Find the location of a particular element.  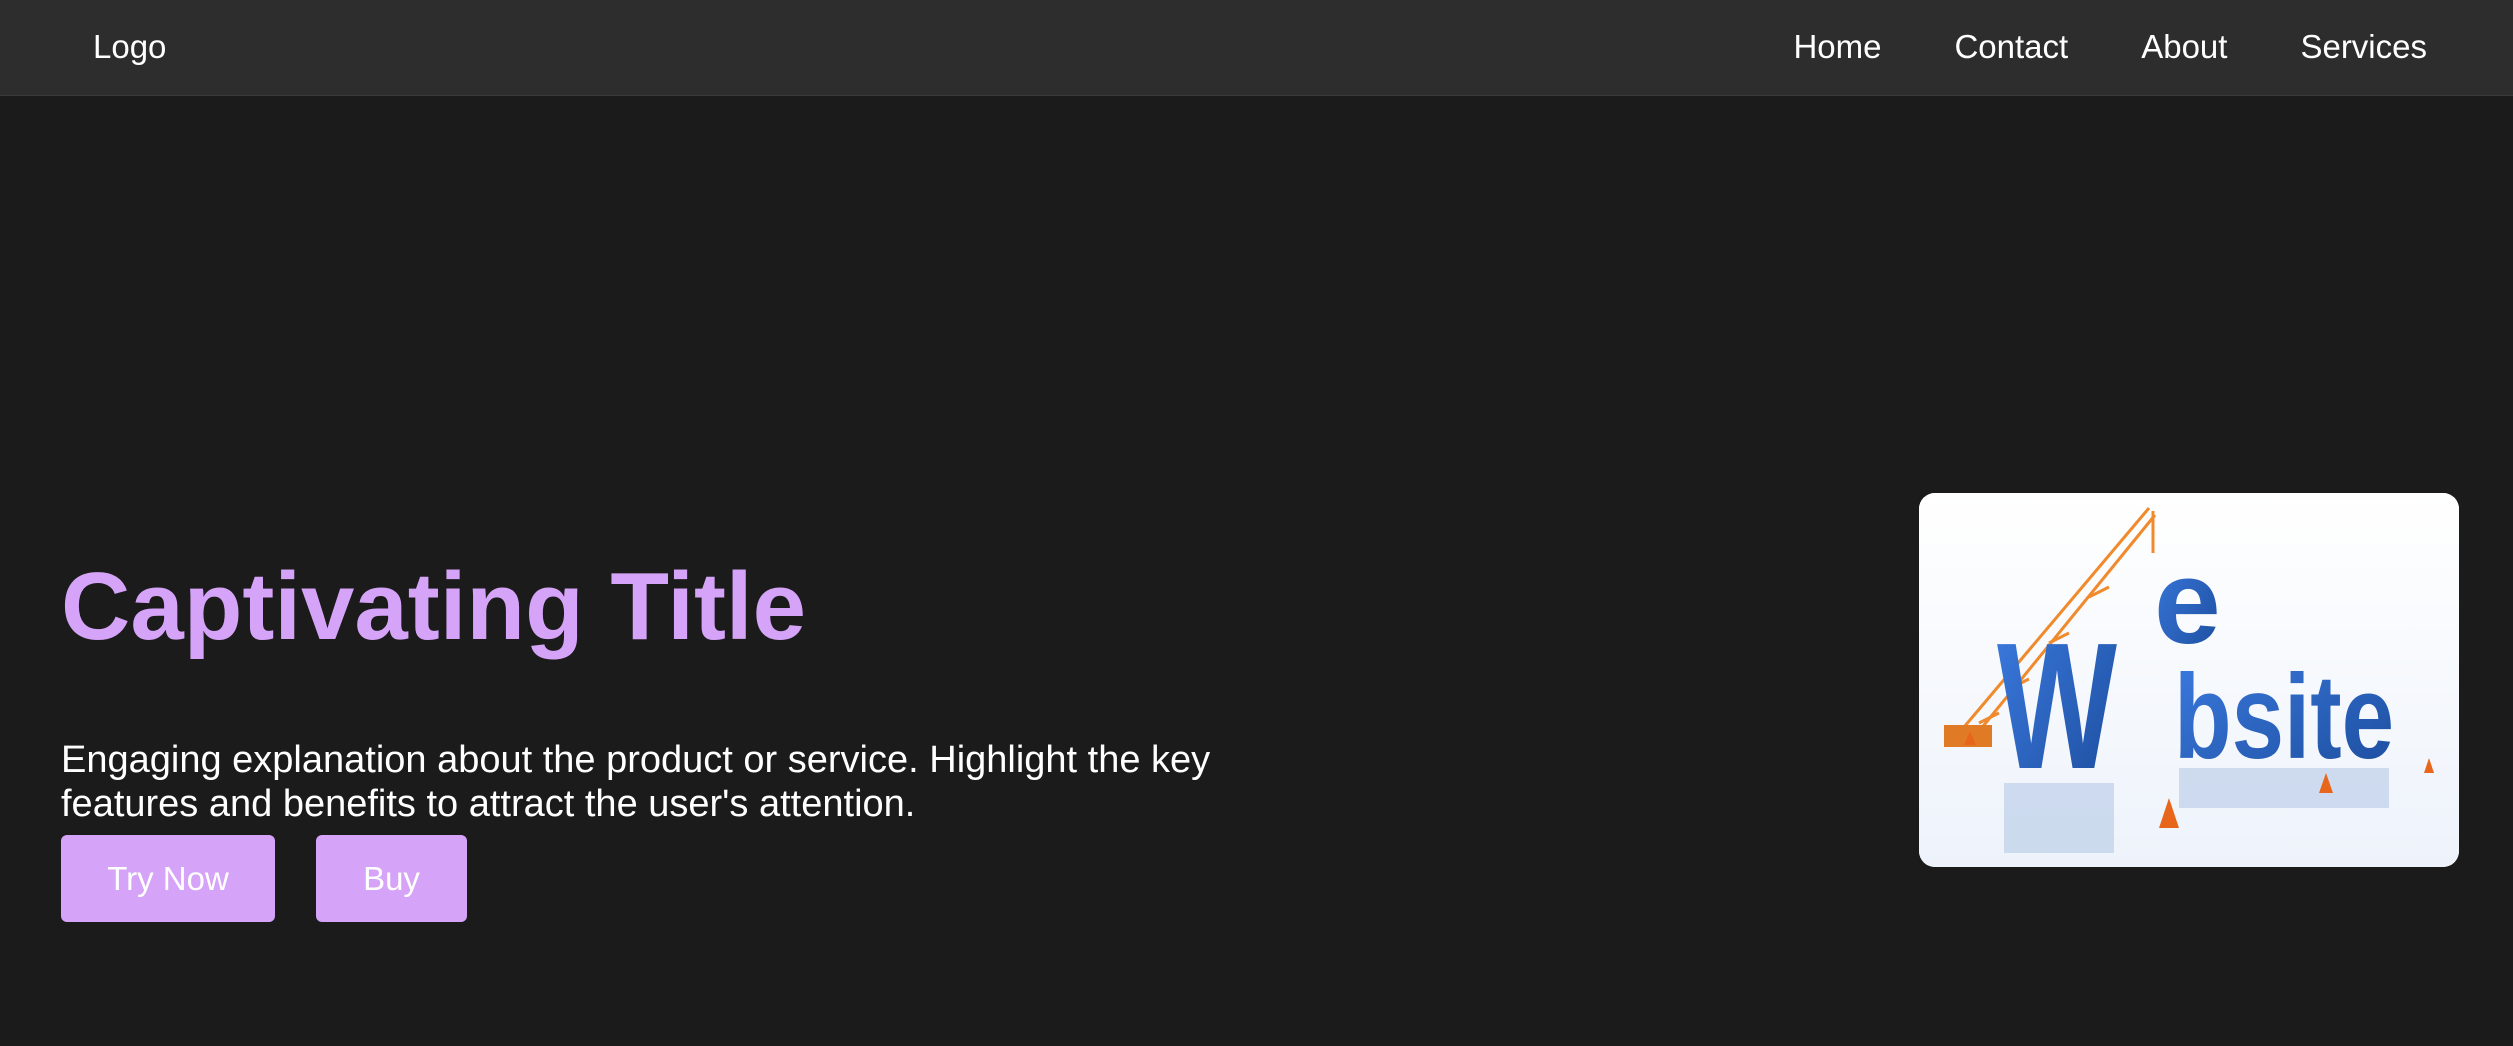

hero-title: Captivating Title is located at coordinates (433, 606).